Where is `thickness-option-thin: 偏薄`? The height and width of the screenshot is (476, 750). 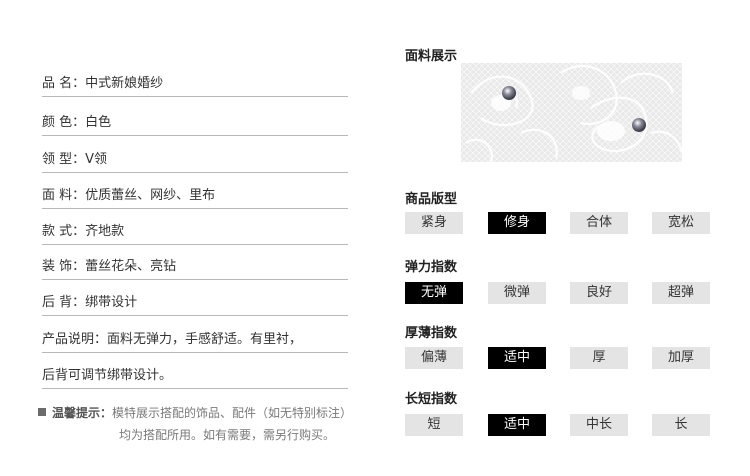
thickness-option-thin: 偏薄 is located at coordinates (434, 358).